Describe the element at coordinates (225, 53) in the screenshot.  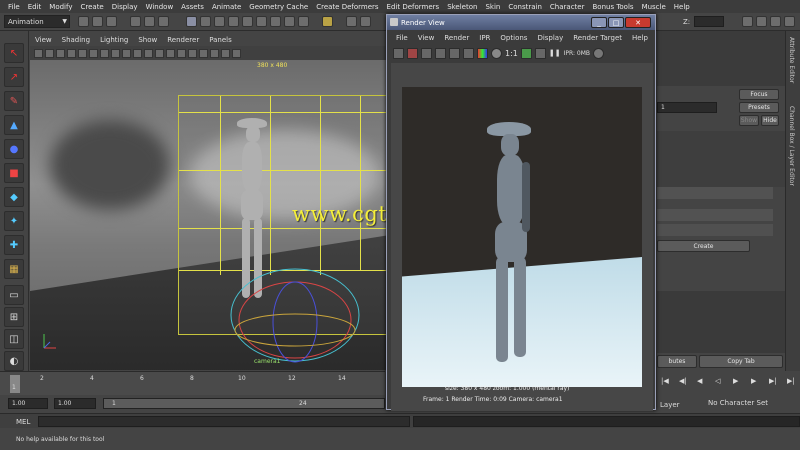
I see `xray-icon` at that location.